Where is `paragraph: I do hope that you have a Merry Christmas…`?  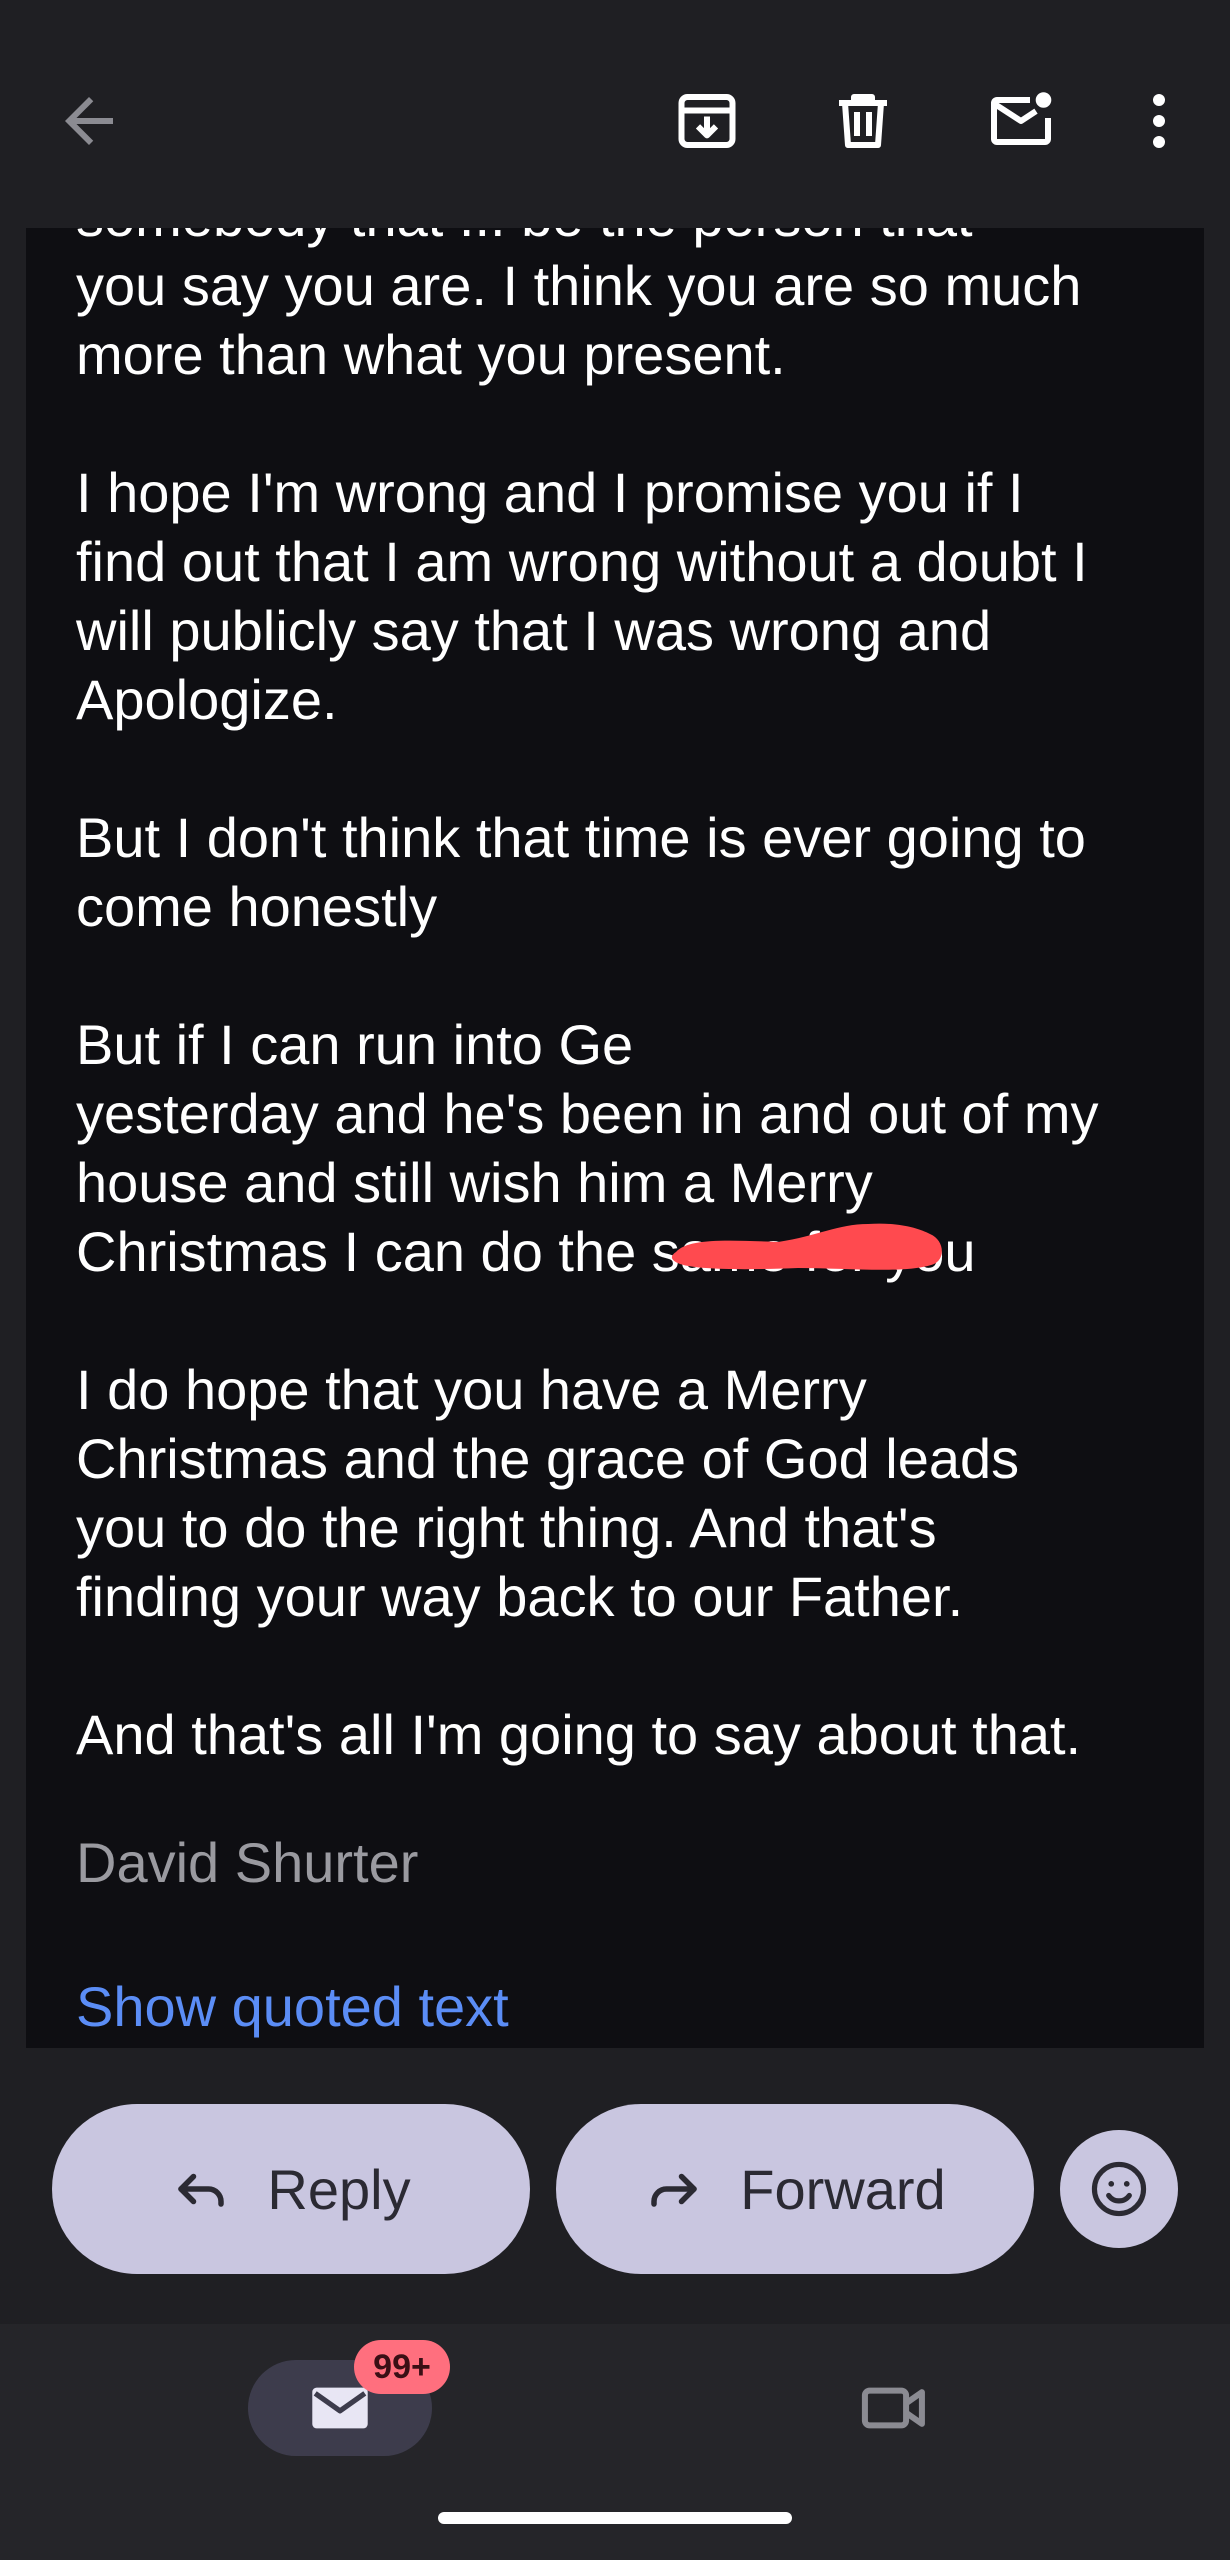 paragraph: I do hope that you have a Merry Christmas… is located at coordinates (631, 1493).